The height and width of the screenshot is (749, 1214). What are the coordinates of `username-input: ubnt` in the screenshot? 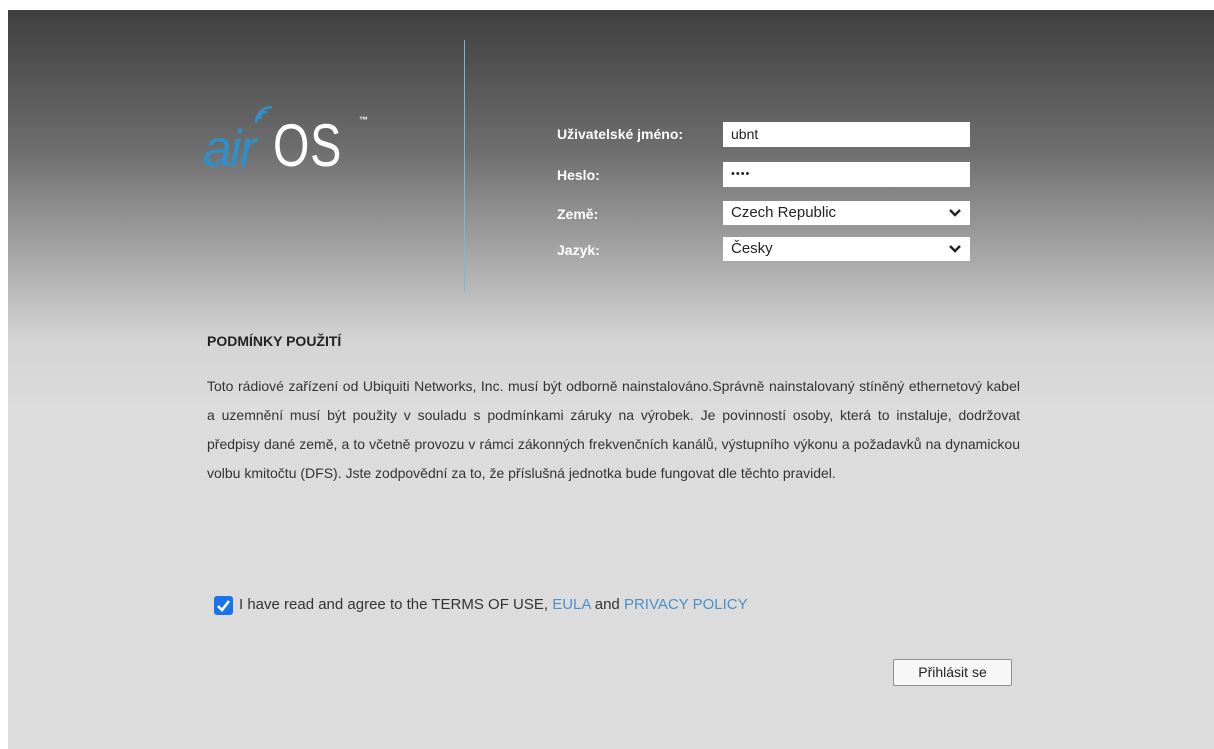 It's located at (846, 134).